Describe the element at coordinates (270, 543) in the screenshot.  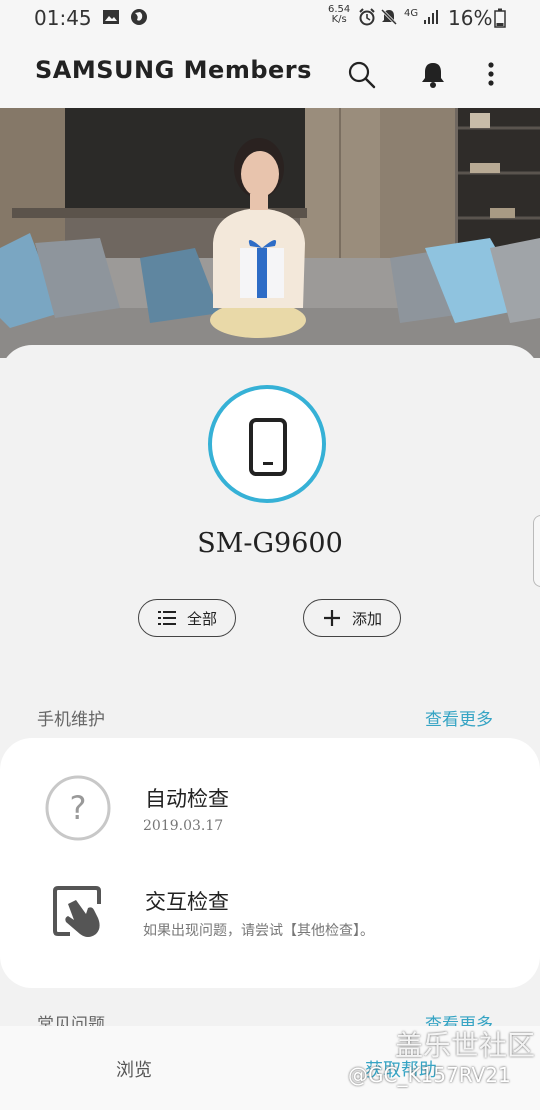
I see `device-model: SM-G9600` at that location.